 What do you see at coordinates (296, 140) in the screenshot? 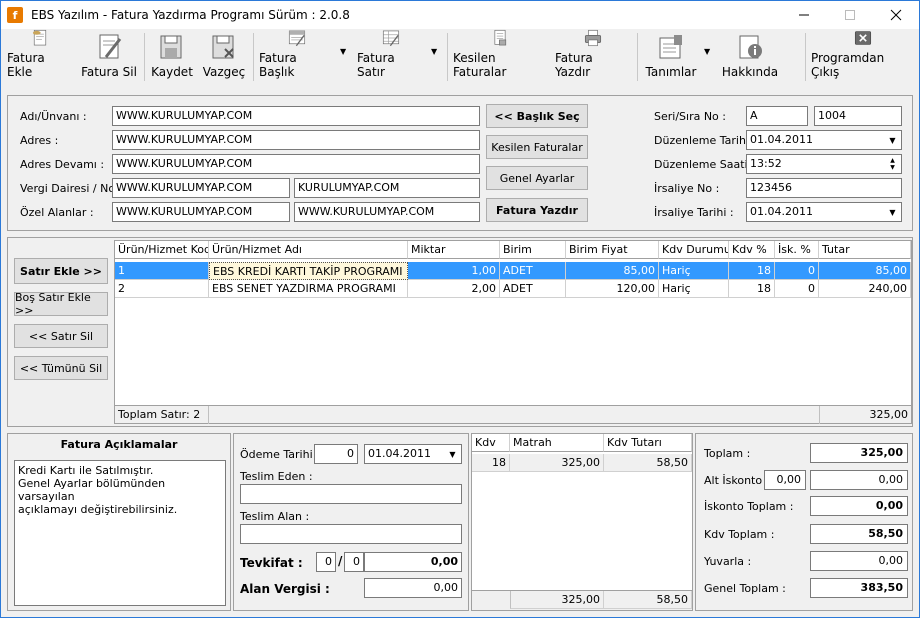
I see `adres-input: WWW.KURULUMYAP.COM` at bounding box center [296, 140].